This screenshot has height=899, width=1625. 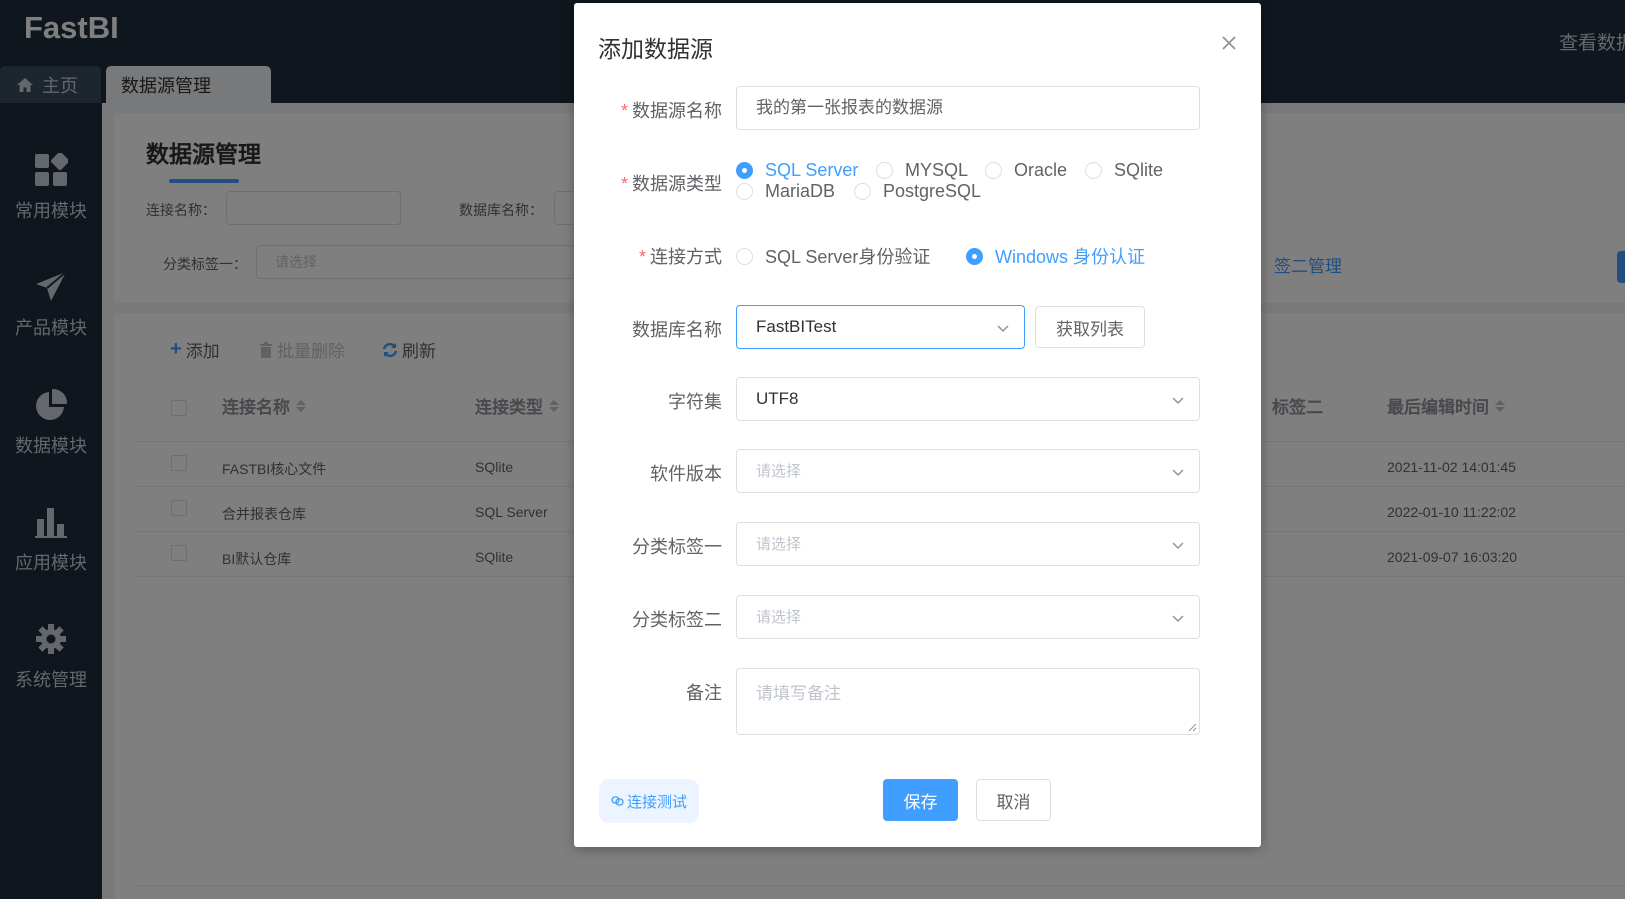 I want to click on radio-label: SQL Server, so click(x=812, y=170).